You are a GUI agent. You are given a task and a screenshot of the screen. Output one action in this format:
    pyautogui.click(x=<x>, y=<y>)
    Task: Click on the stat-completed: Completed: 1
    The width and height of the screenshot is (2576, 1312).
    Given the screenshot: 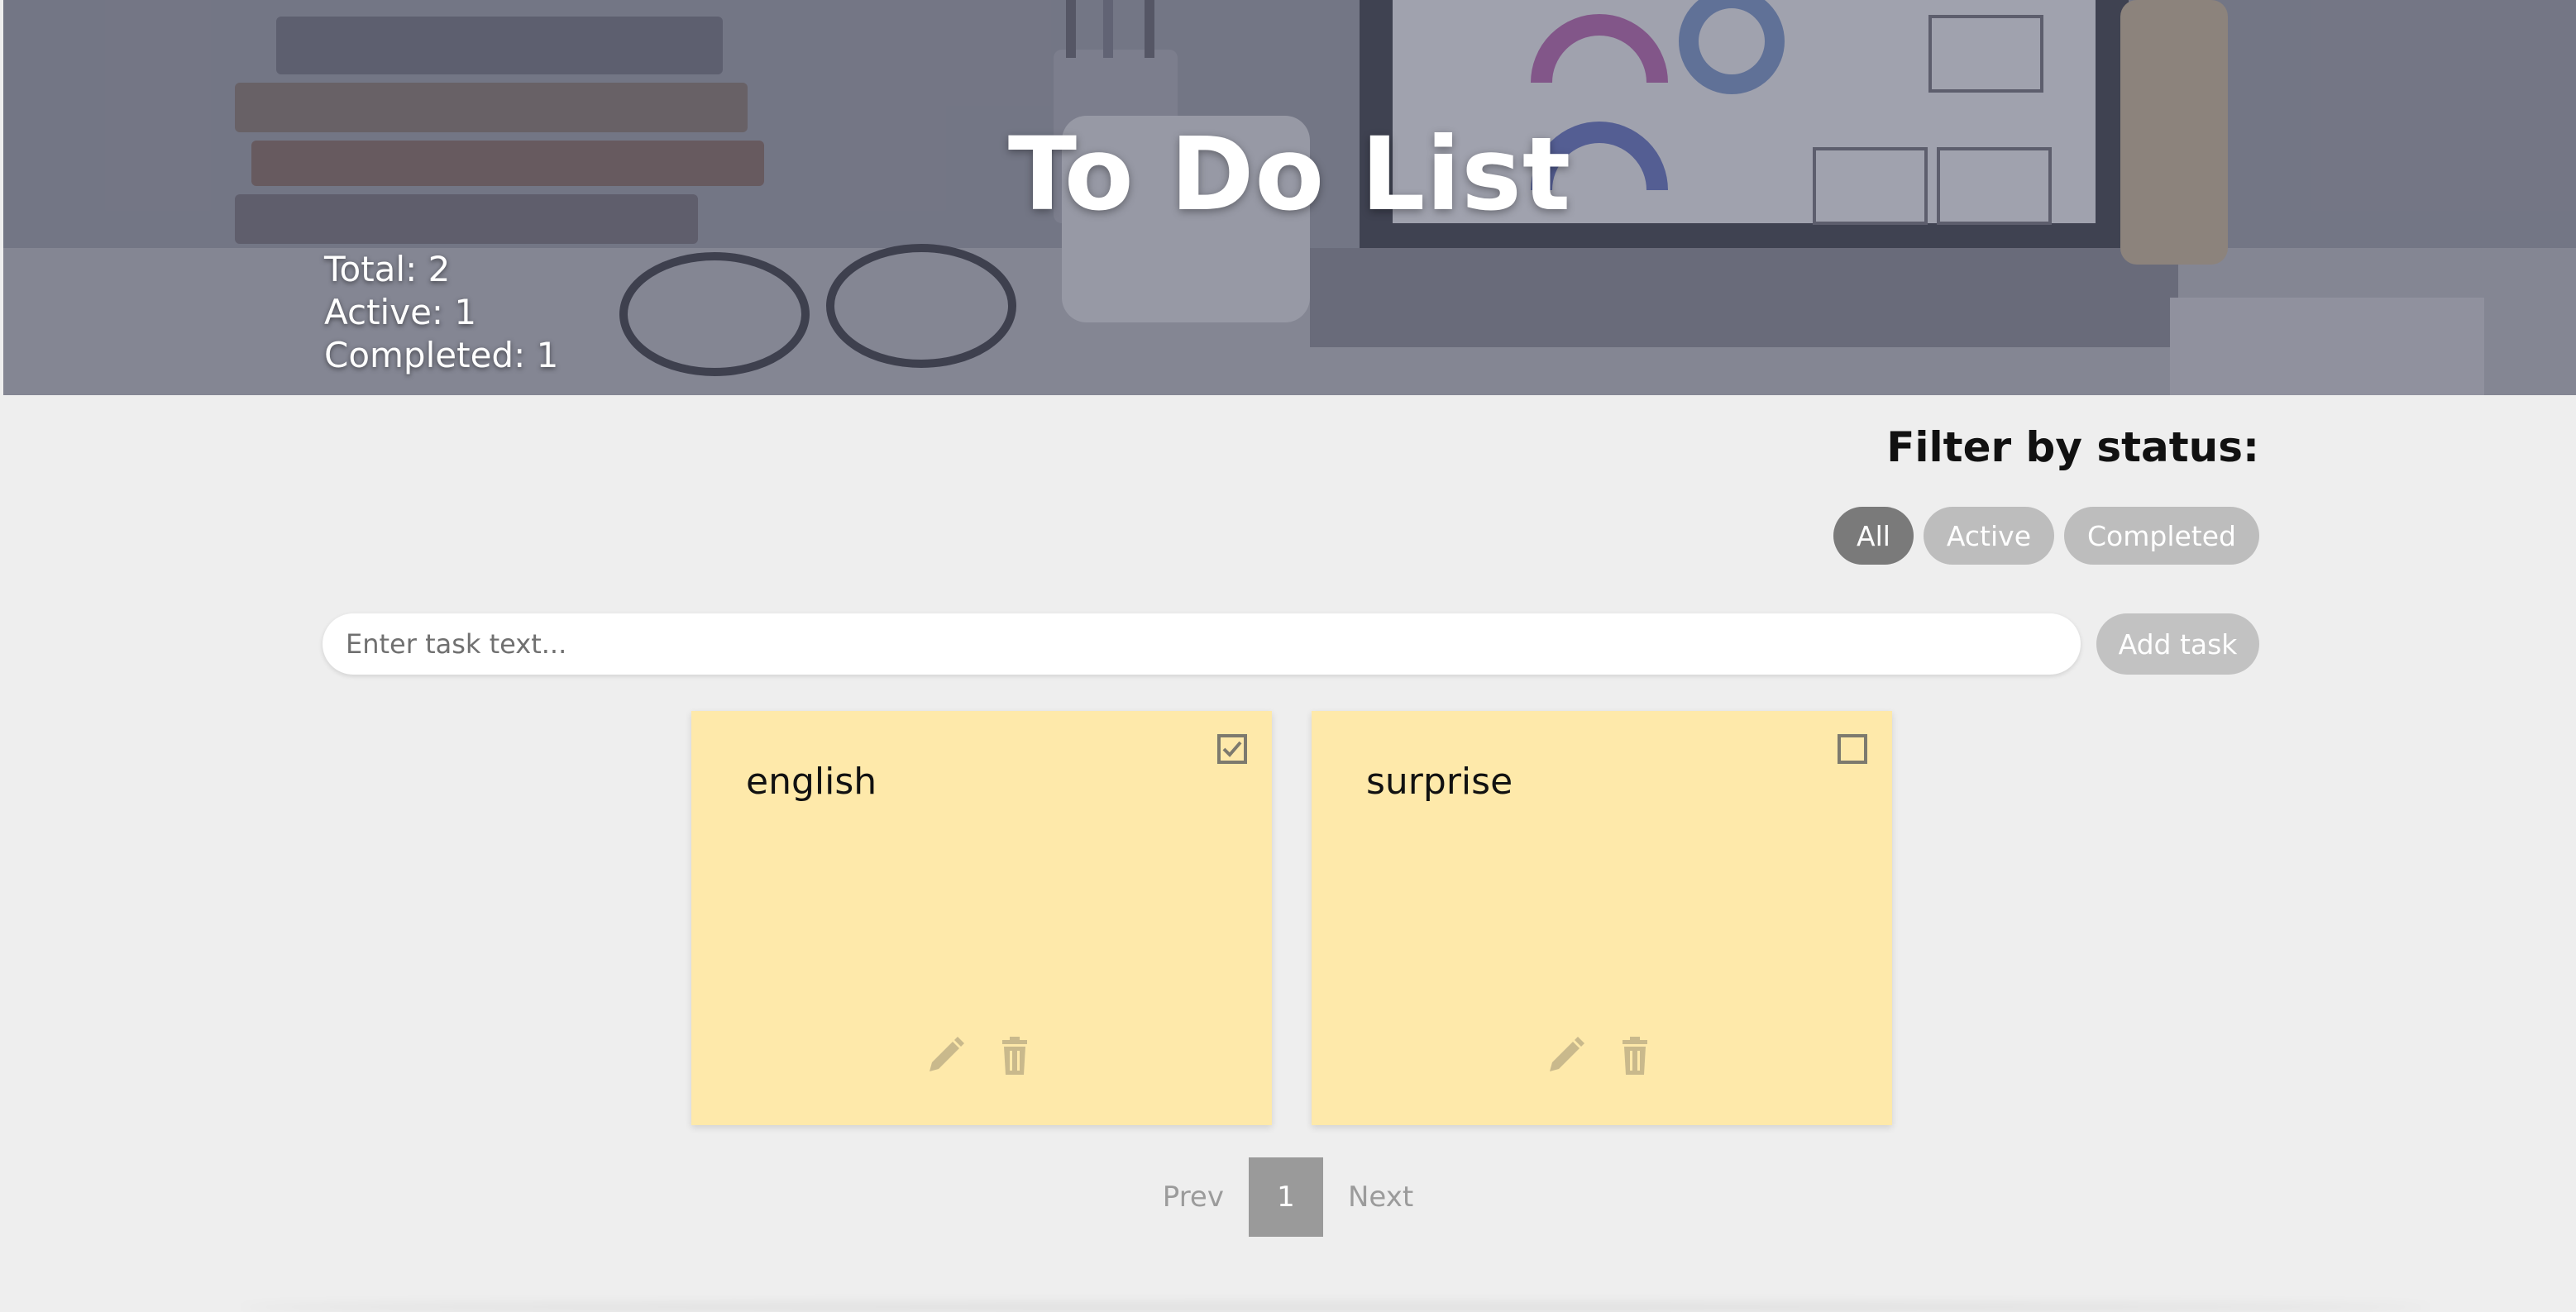 What is the action you would take?
    pyautogui.click(x=442, y=355)
    